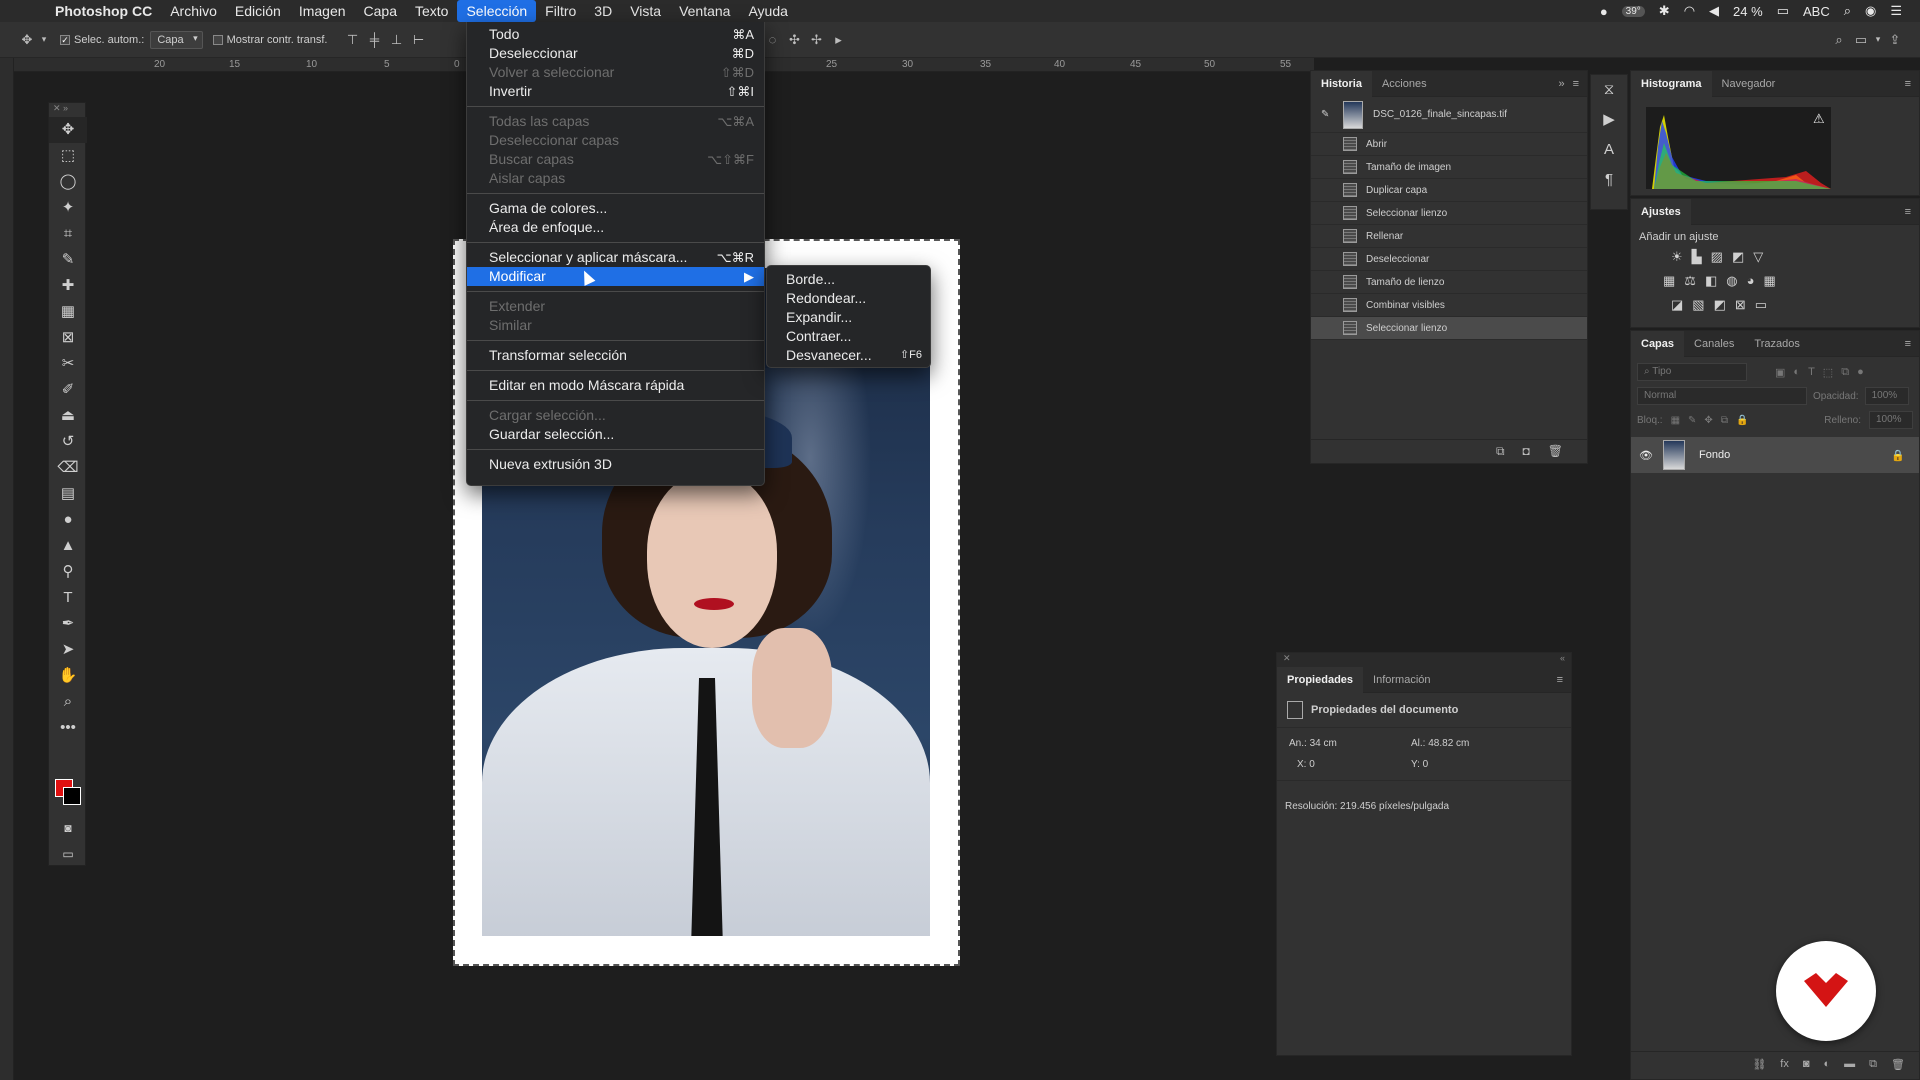  What do you see at coordinates (68, 156) in the screenshot?
I see `marquee-tool: ⬚` at bounding box center [68, 156].